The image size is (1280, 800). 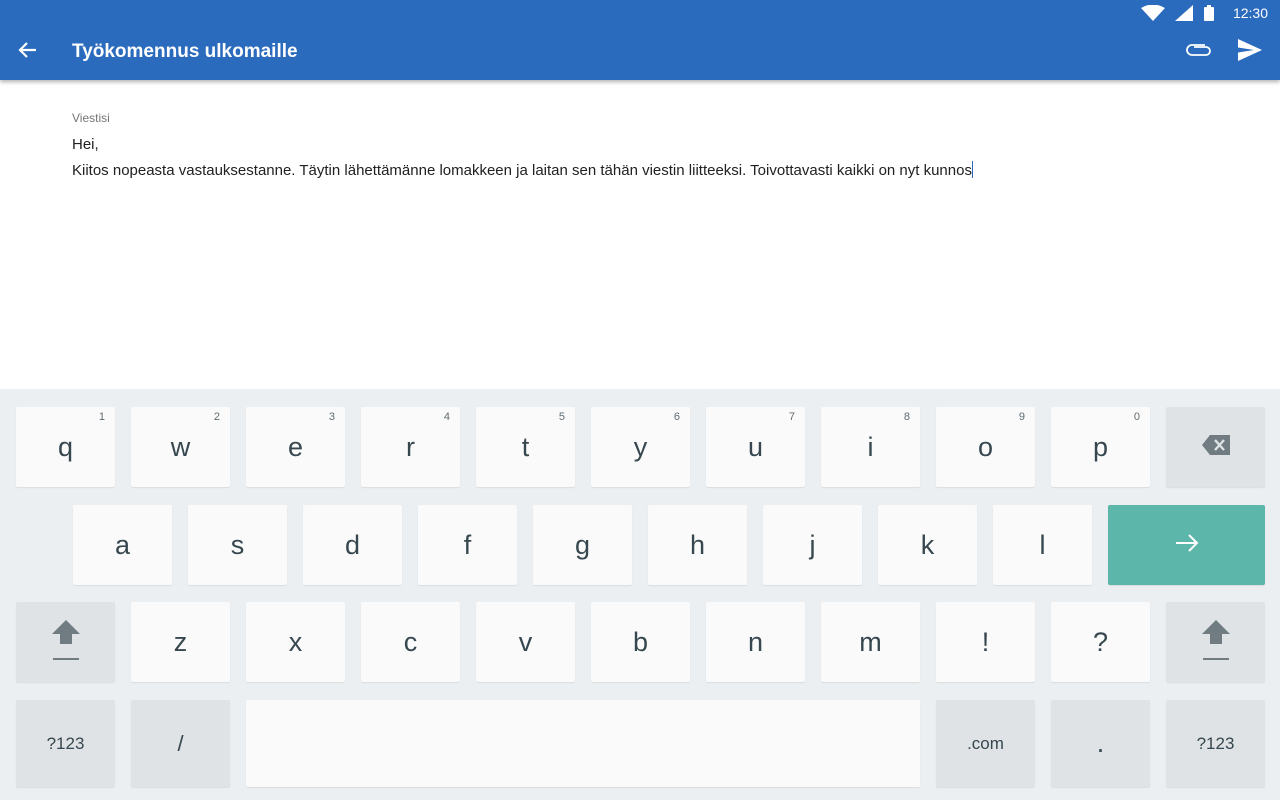 I want to click on key-k: k, so click(x=927, y=545).